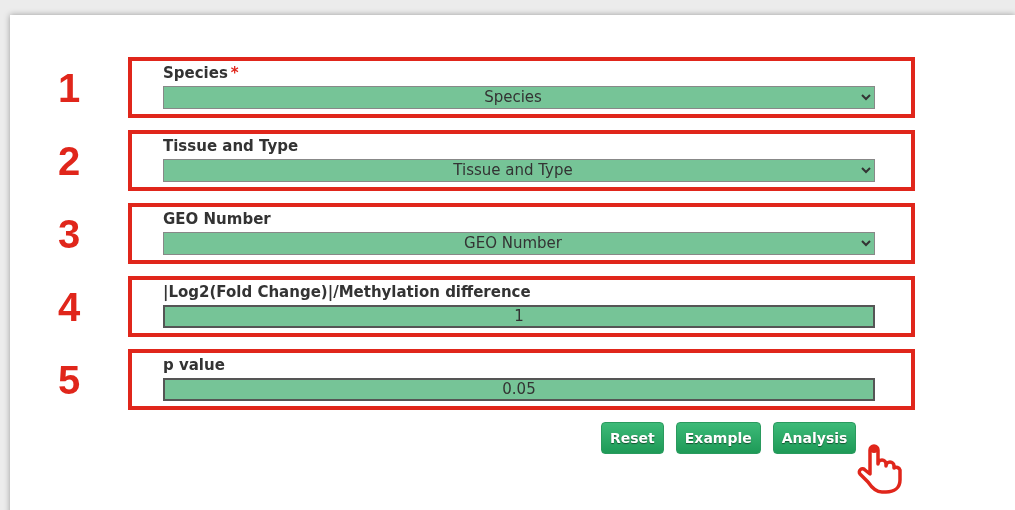 The image size is (1015, 510). Describe the element at coordinates (519, 97) in the screenshot. I see `dropdown-field: Species` at that location.